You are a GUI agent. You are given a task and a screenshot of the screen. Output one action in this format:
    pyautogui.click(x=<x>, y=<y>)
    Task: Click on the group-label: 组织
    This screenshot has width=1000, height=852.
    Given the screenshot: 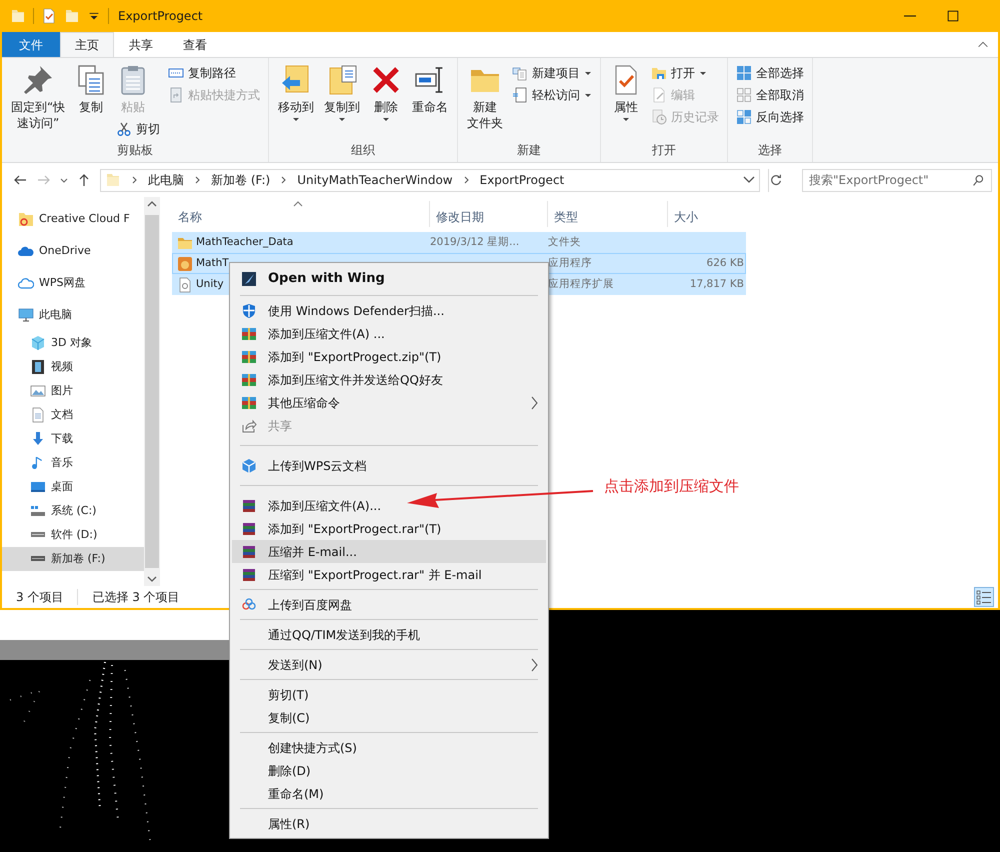 What is the action you would take?
    pyautogui.click(x=363, y=150)
    